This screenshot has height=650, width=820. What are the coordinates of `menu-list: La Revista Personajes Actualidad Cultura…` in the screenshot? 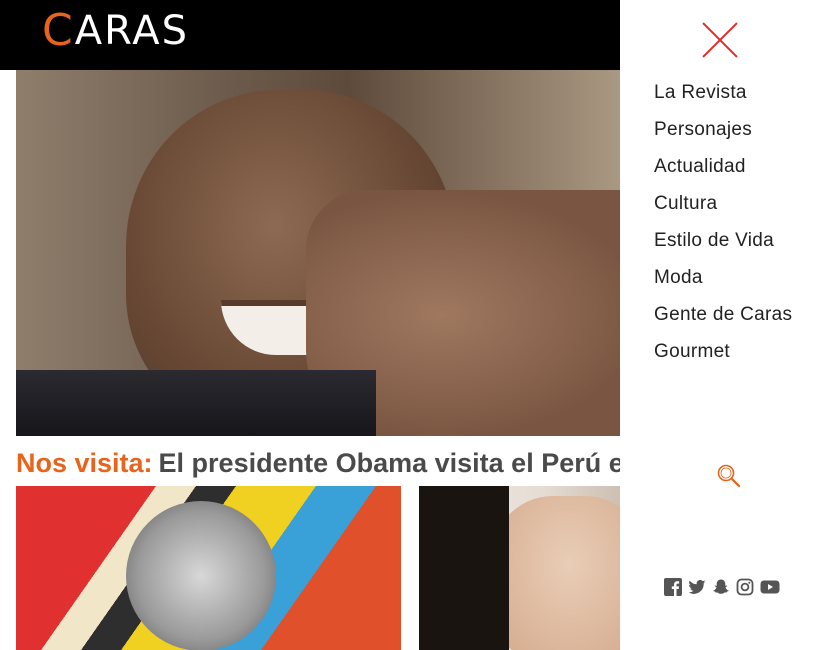 It's located at (723, 226).